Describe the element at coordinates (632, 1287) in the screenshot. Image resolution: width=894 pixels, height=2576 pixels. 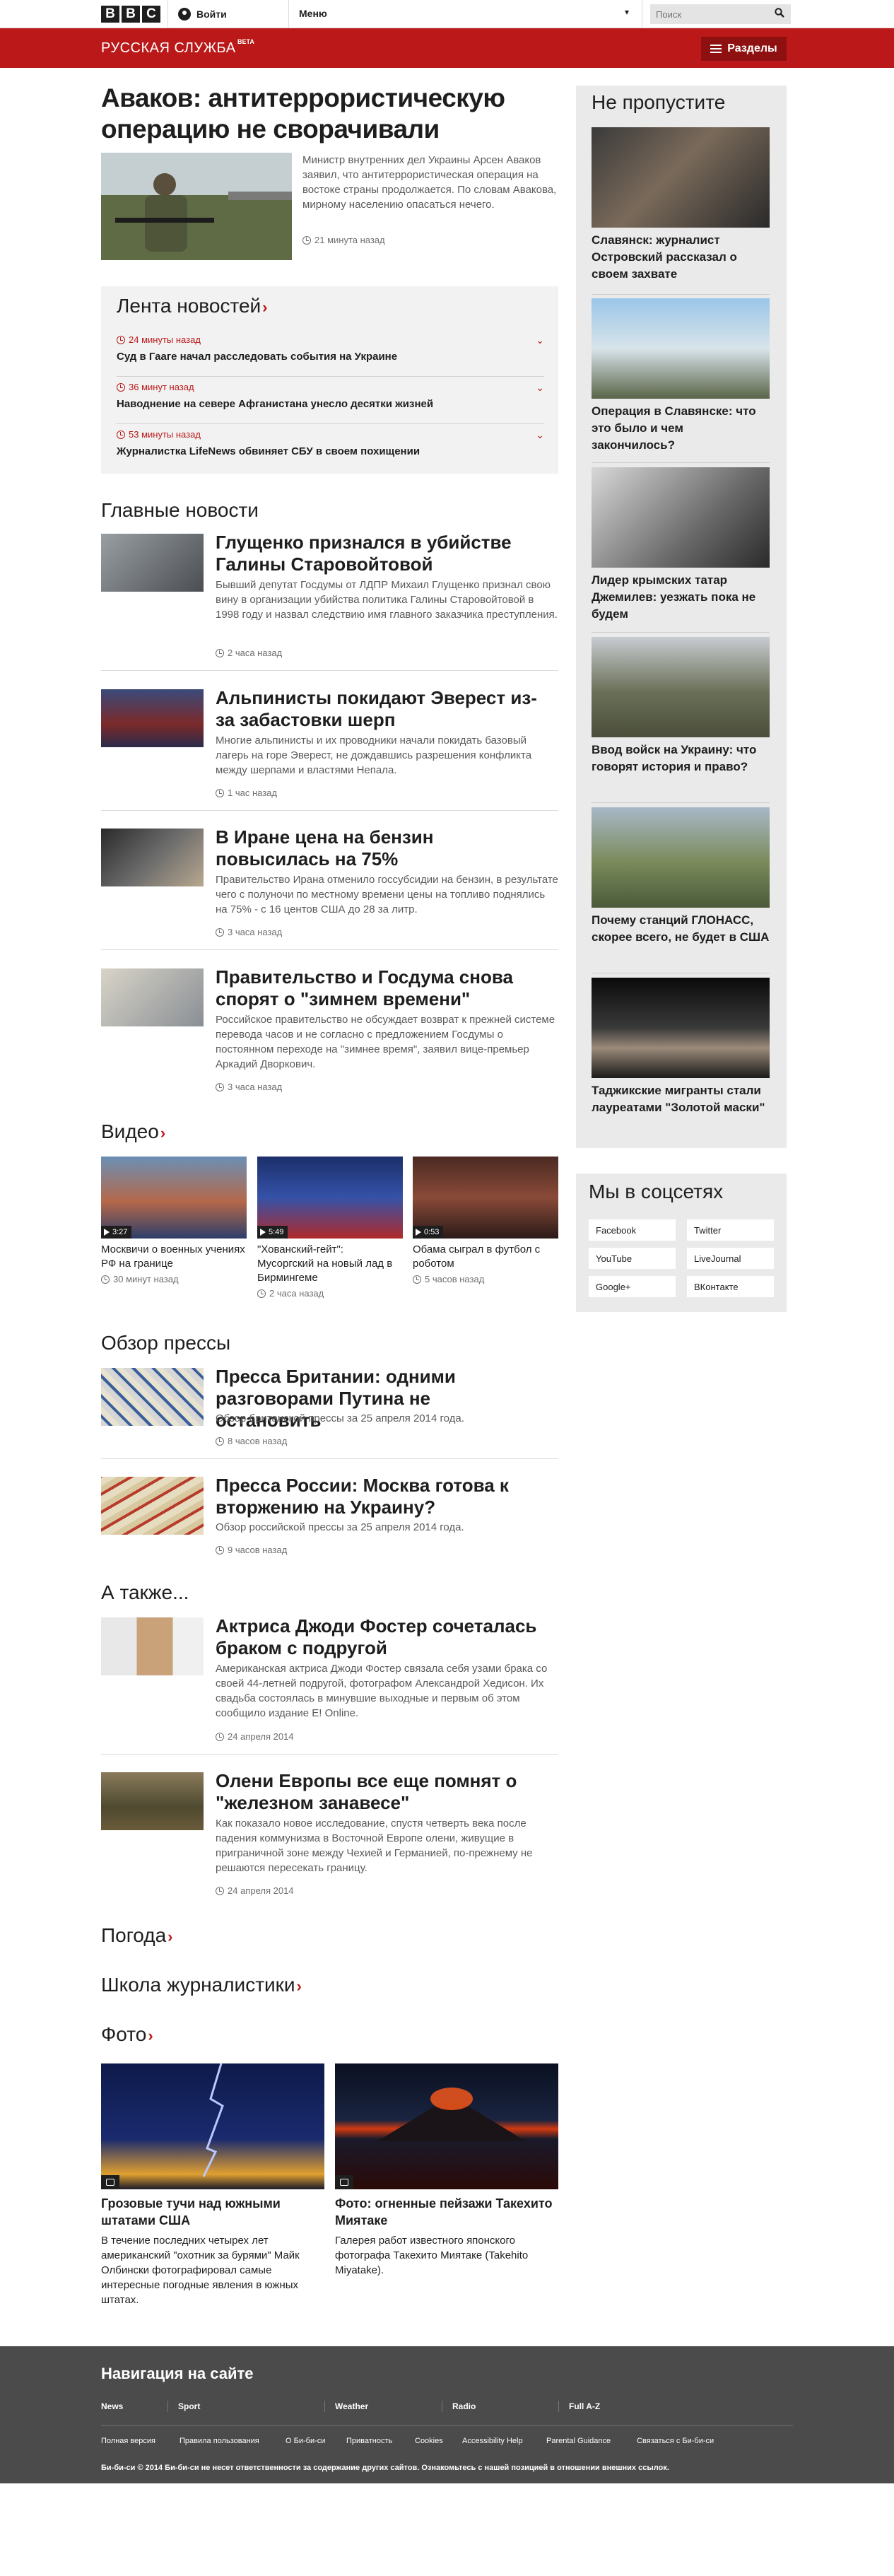
I see `google-plus-button: Google+` at that location.